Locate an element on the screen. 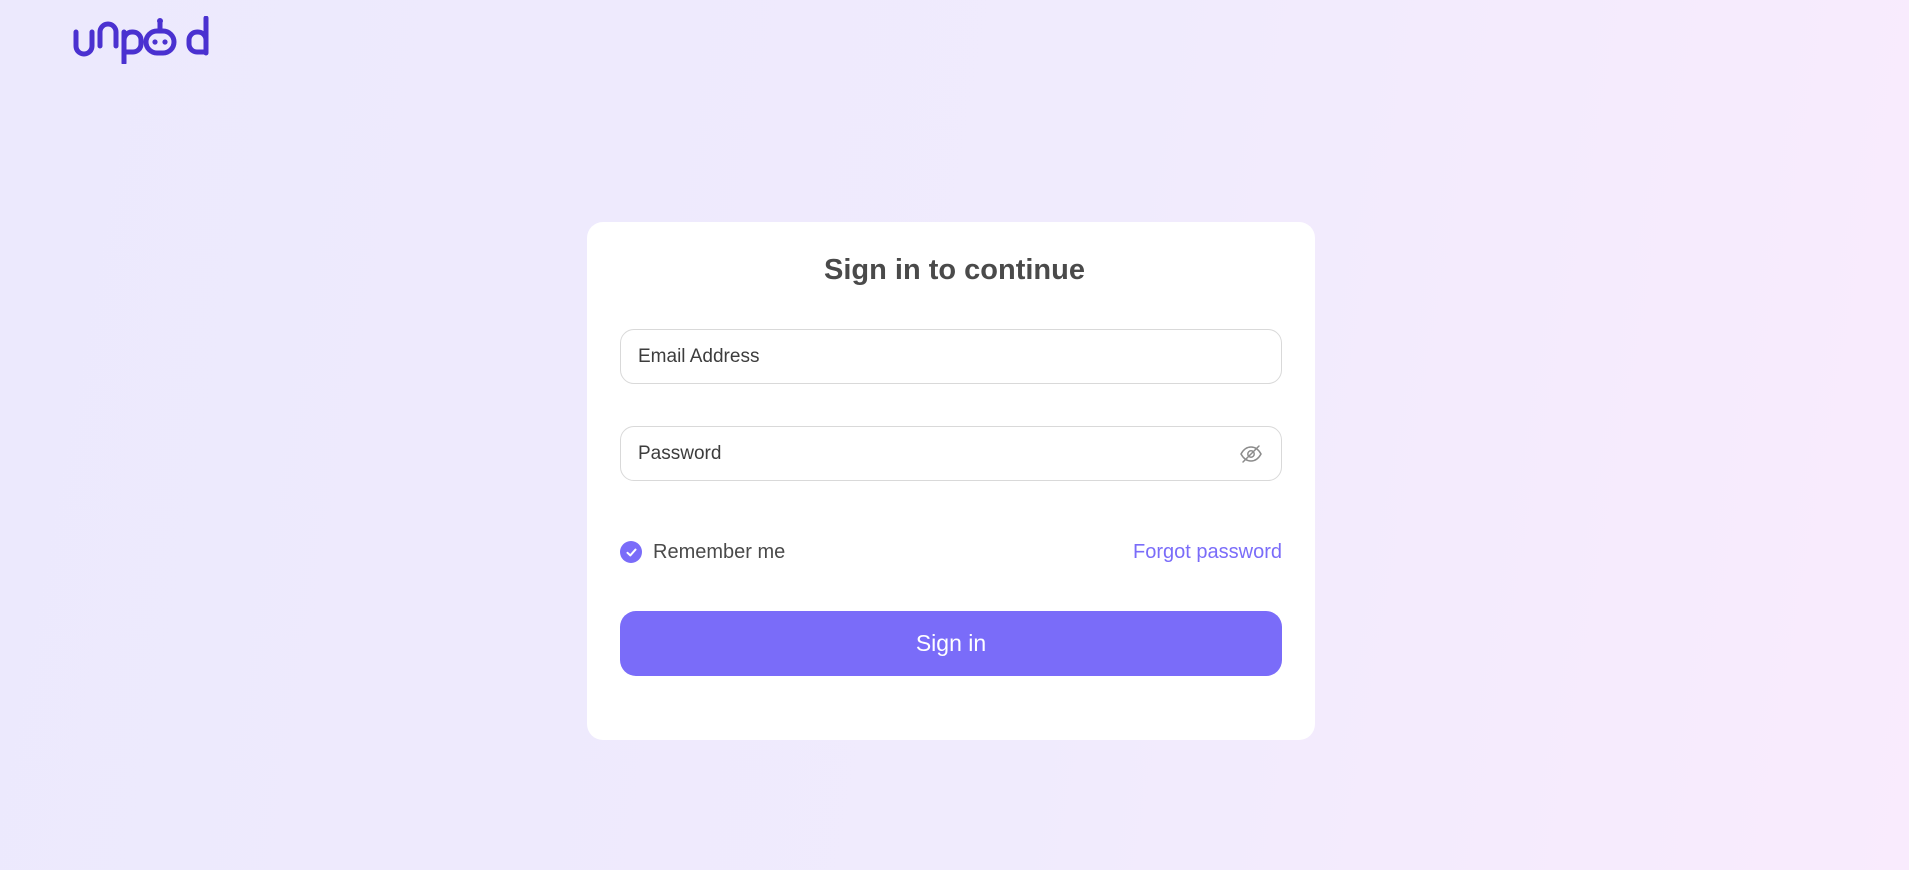 The image size is (1909, 870). check-icon is located at coordinates (631, 552).